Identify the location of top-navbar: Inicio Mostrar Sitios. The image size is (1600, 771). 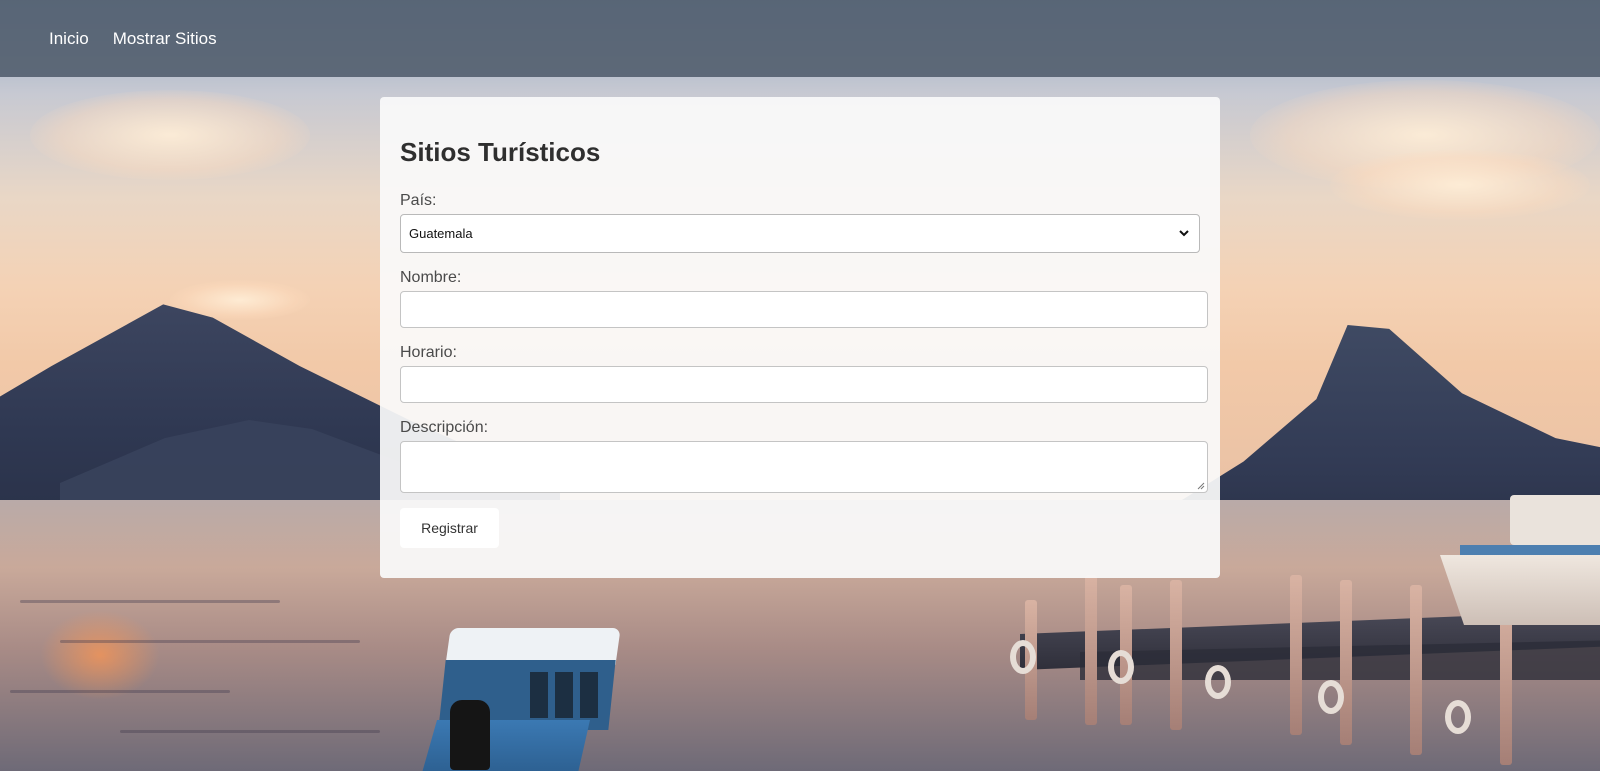
(800, 38).